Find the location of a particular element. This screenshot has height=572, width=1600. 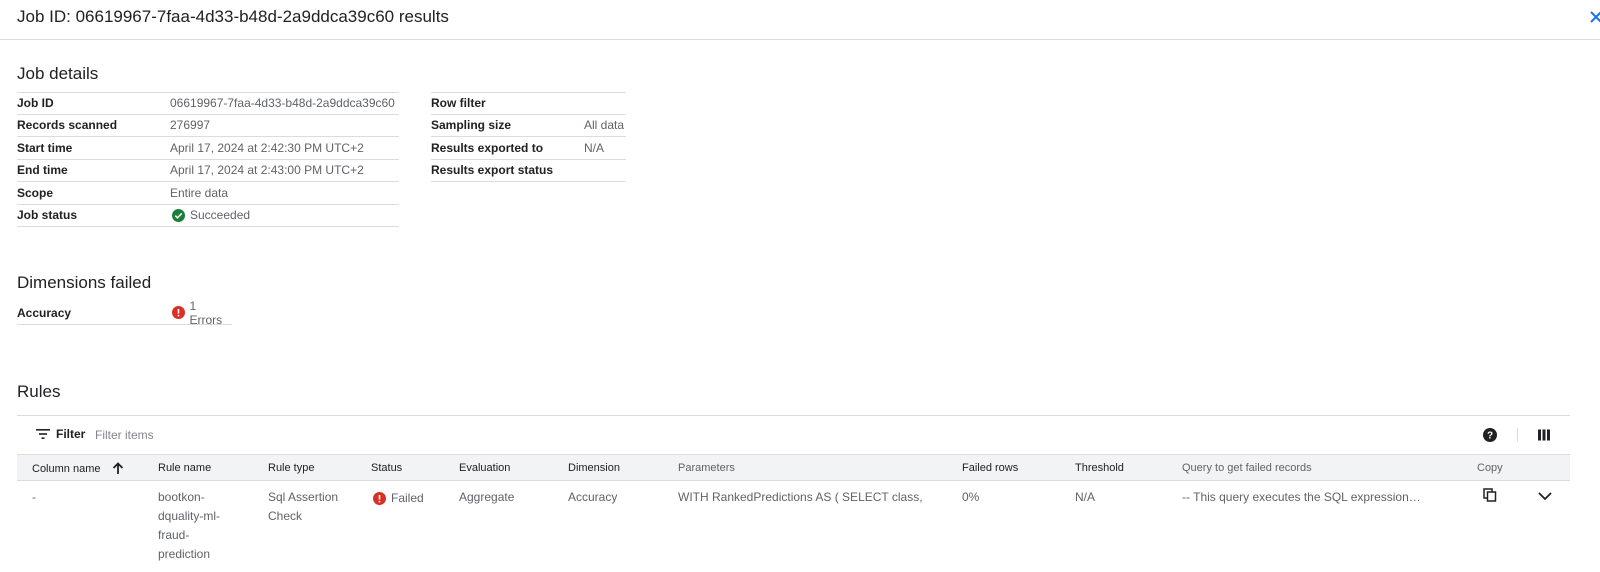

detail-row-row-filter: Row filter is located at coordinates (528, 103).